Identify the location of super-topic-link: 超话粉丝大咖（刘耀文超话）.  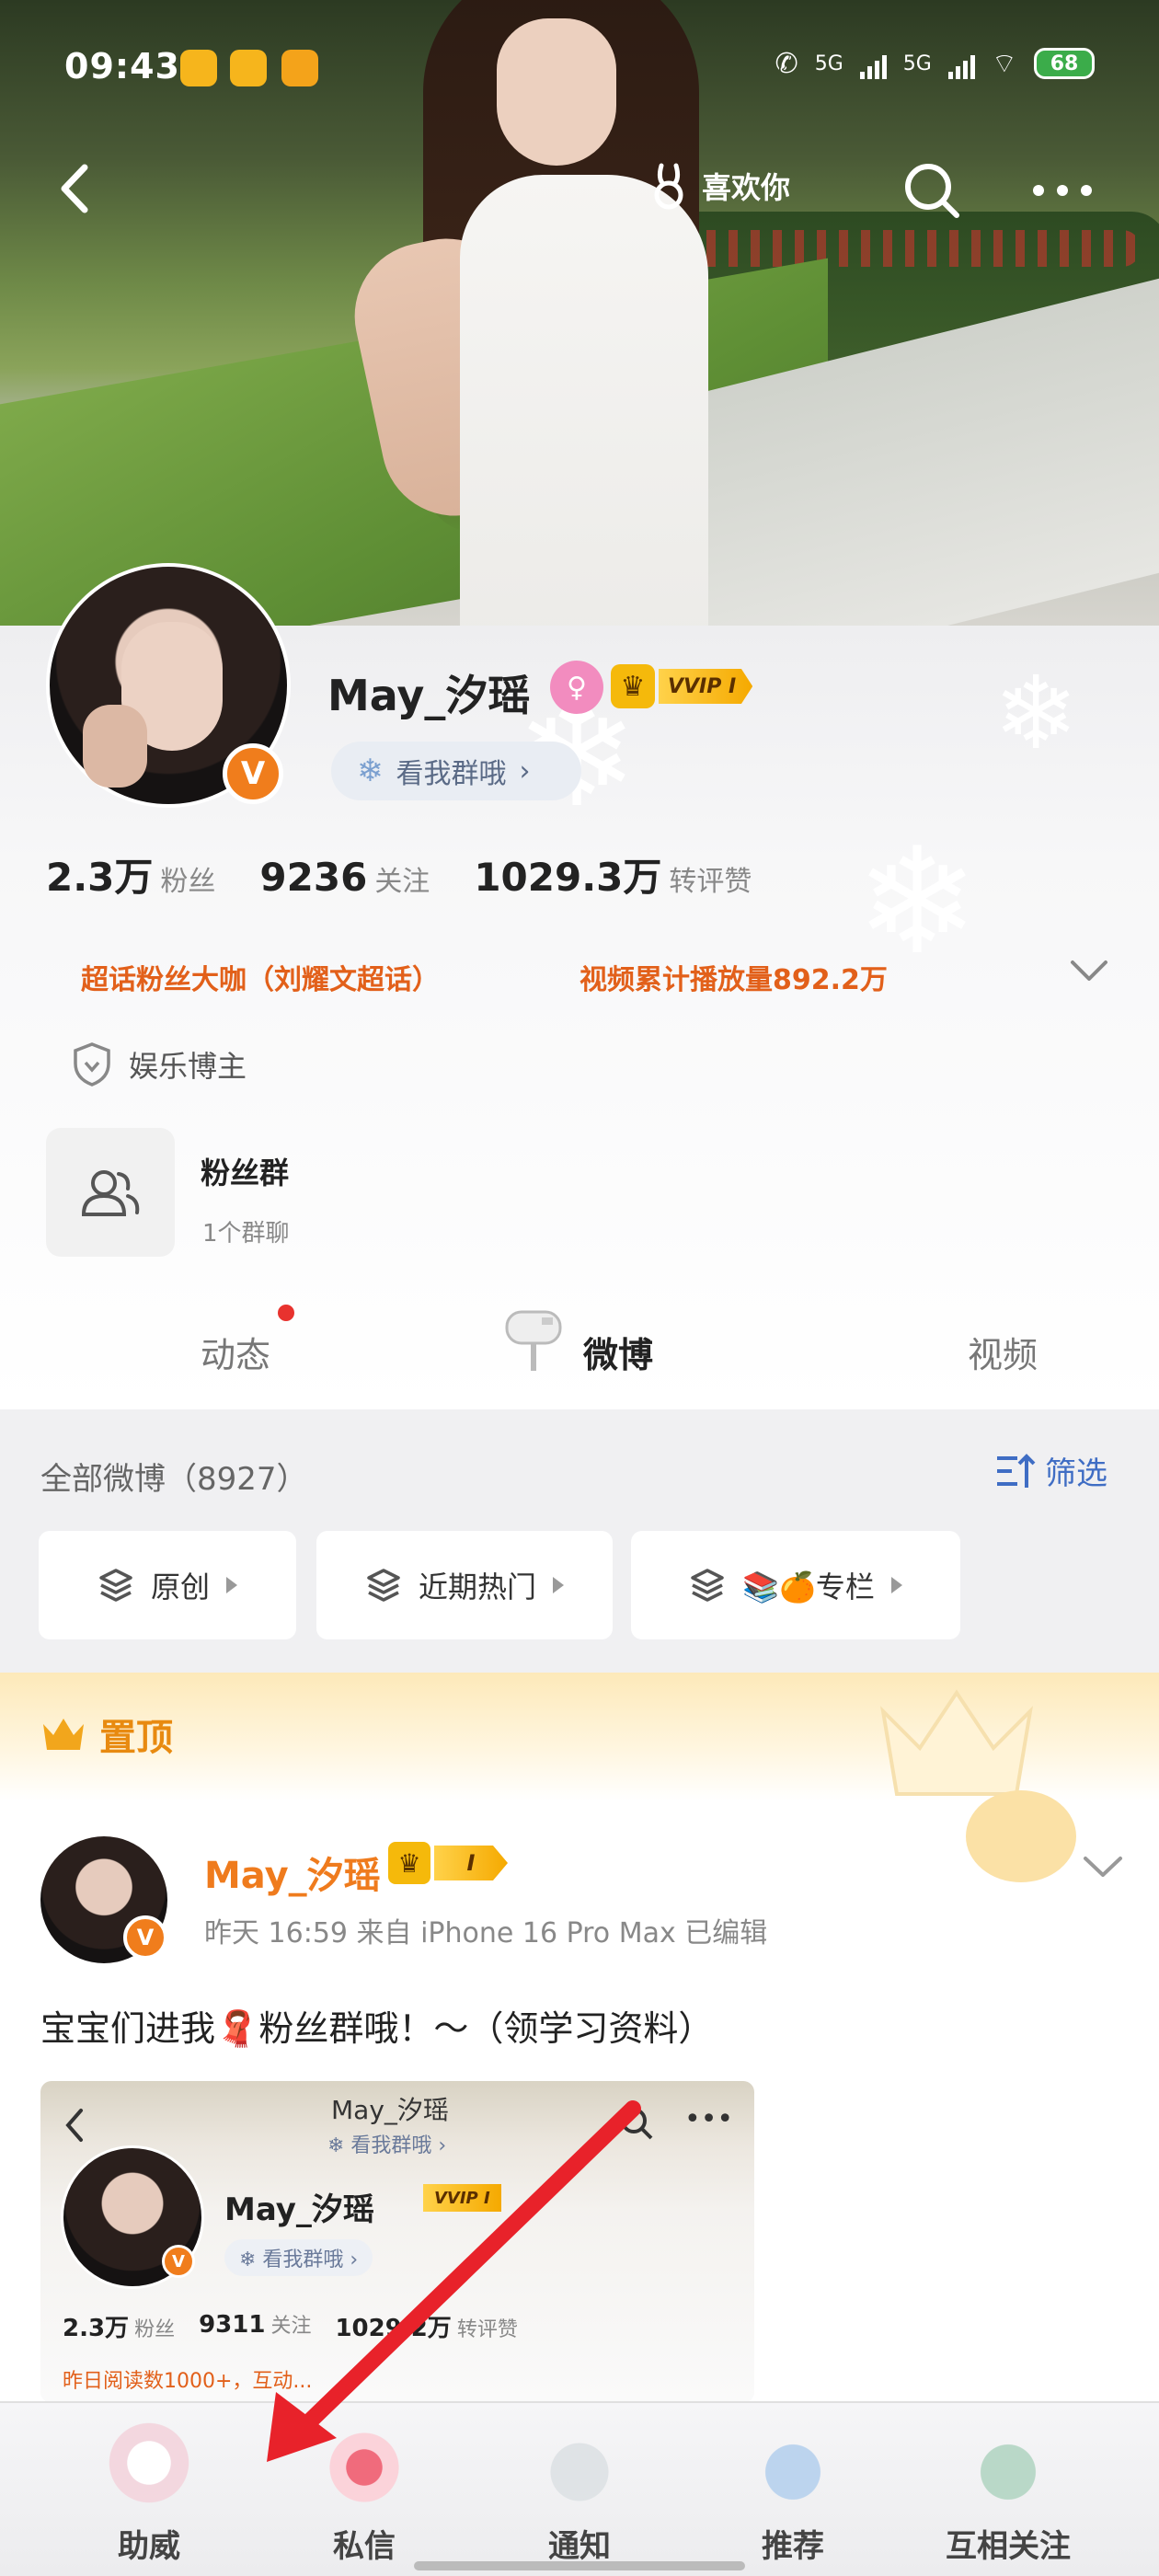
(260, 977).